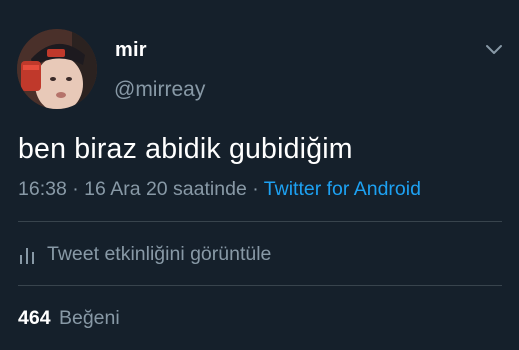 Image resolution: width=519 pixels, height=350 pixels. I want to click on tweet-date: 16 Ara 20 saatinde, so click(165, 189).